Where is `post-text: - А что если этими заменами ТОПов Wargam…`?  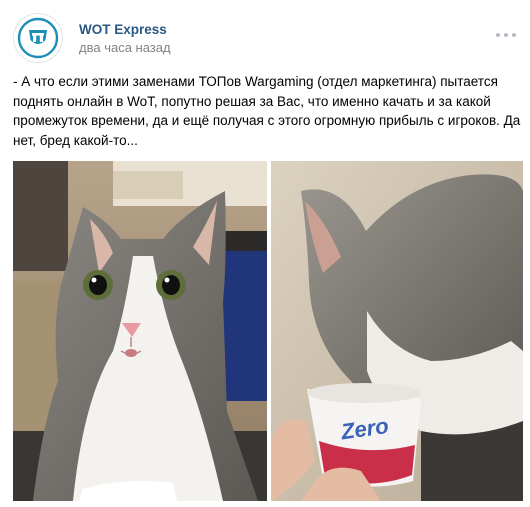 post-text: - А что если этими заменами ТОПов Wargam… is located at coordinates (267, 111).